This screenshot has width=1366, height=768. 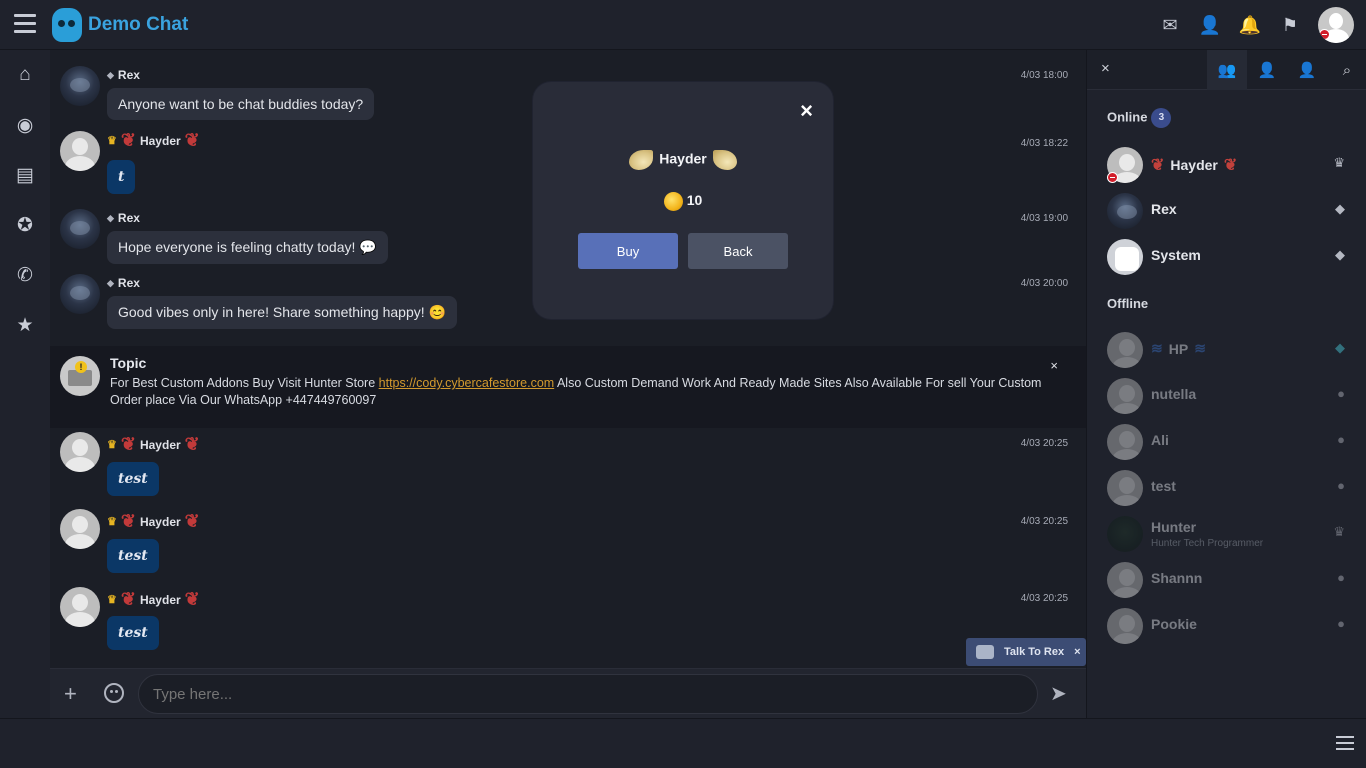 What do you see at coordinates (138, 24) in the screenshot?
I see `app-title: Demo Chat` at bounding box center [138, 24].